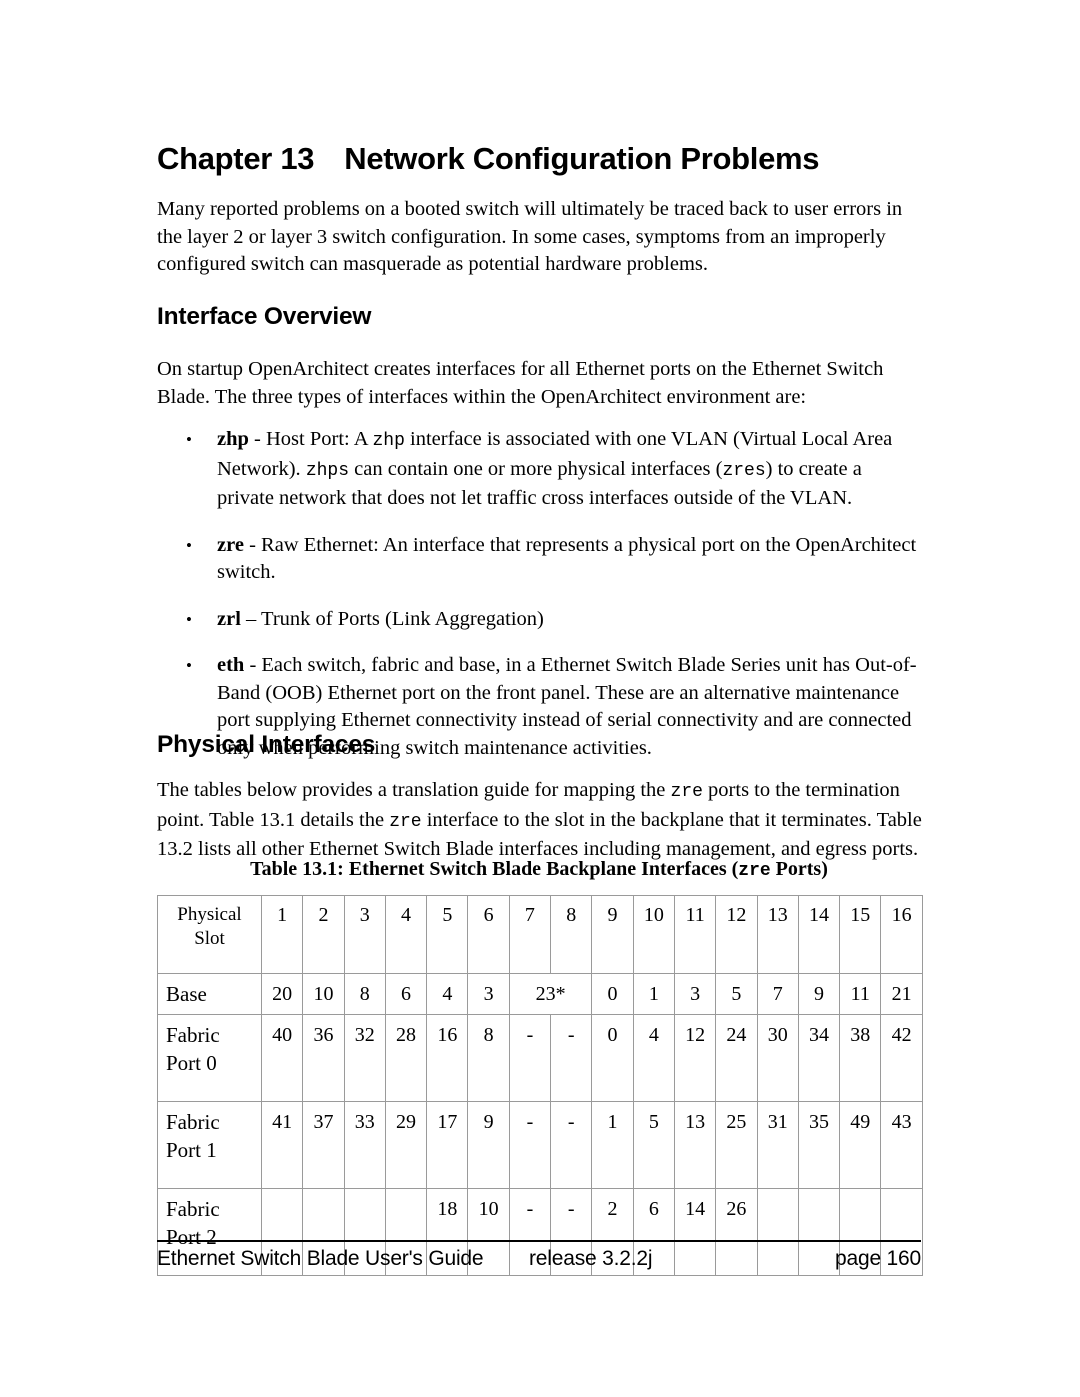  Describe the element at coordinates (282, 934) in the screenshot. I see `column-header-1: 1` at that location.